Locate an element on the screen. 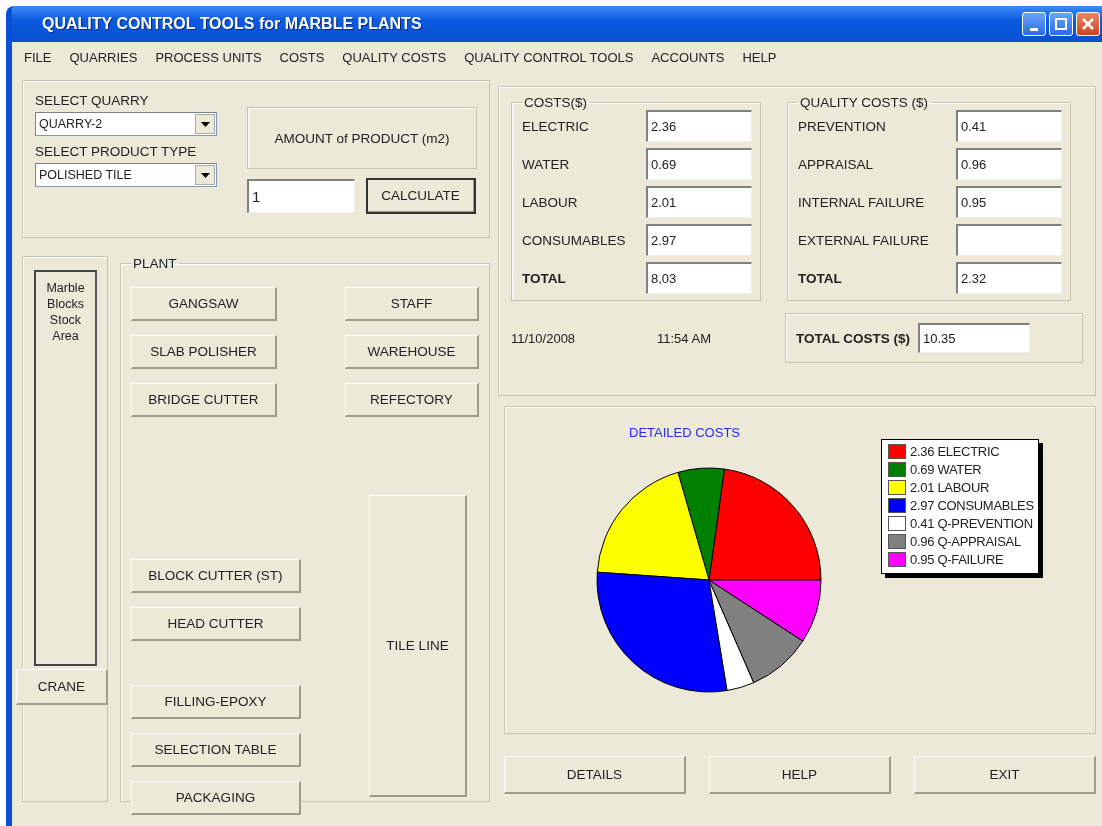 The height and width of the screenshot is (826, 1102). cost-label: CONSUMABLES is located at coordinates (574, 240).